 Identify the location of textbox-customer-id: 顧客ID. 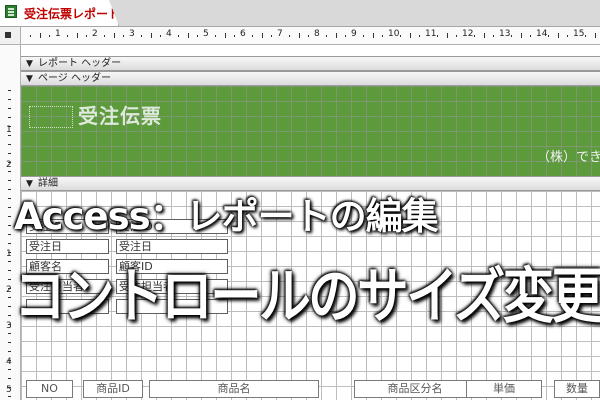
(172, 266).